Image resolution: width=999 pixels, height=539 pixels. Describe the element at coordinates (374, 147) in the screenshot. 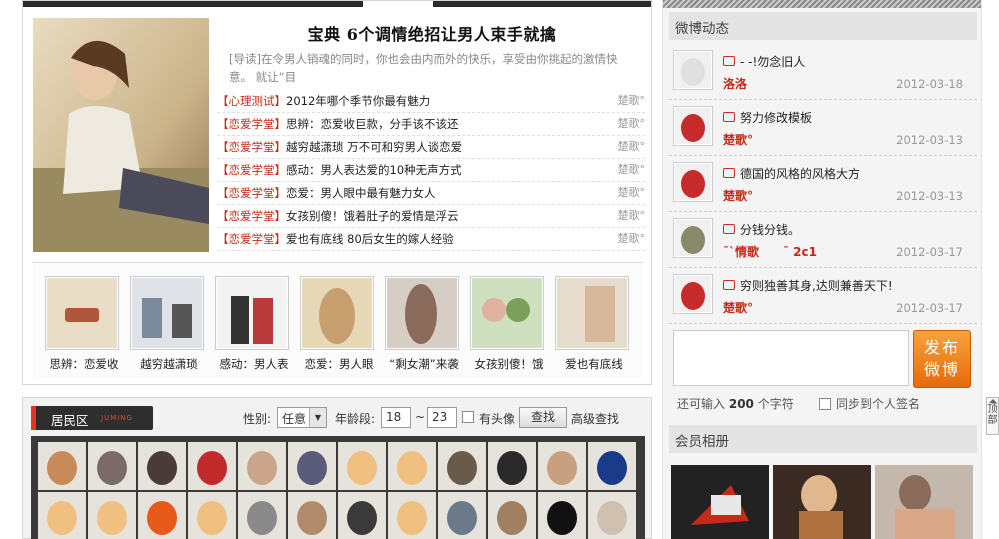

I see `article-title: 越穷越潇琐 万不可和穷男人谈恋爱` at that location.